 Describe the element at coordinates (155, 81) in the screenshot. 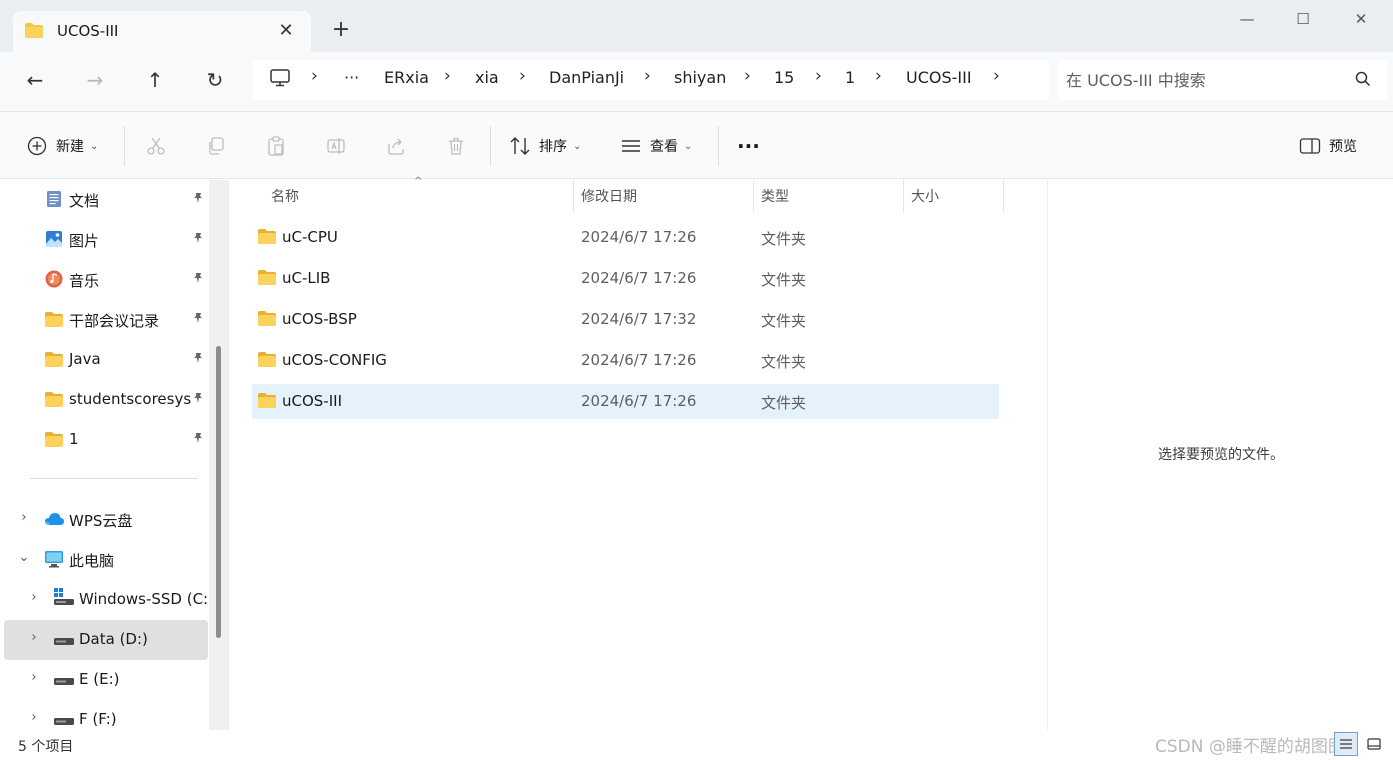

I see `up-button: ↑` at that location.